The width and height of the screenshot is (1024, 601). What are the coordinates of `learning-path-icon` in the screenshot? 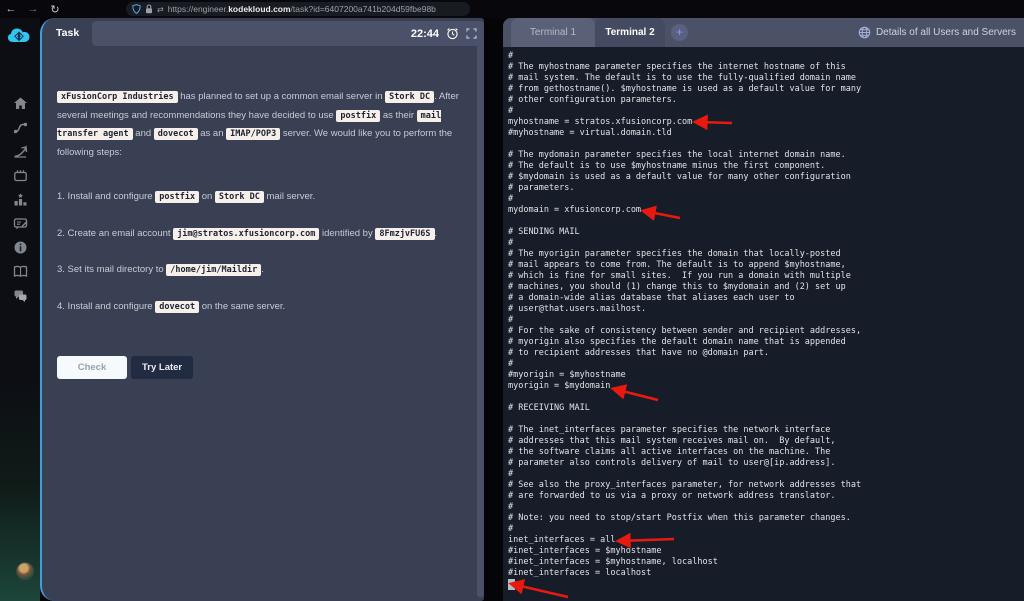 It's located at (20, 127).